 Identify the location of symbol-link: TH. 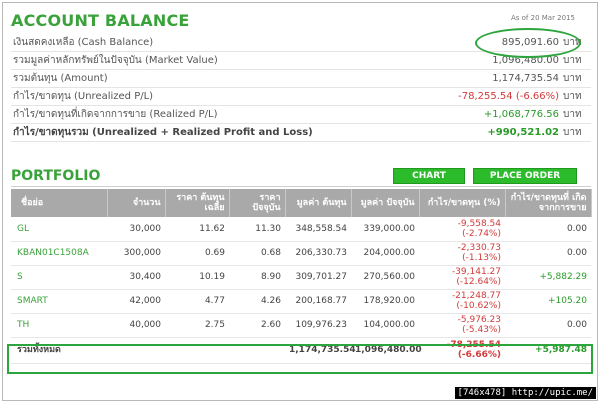
(59, 325).